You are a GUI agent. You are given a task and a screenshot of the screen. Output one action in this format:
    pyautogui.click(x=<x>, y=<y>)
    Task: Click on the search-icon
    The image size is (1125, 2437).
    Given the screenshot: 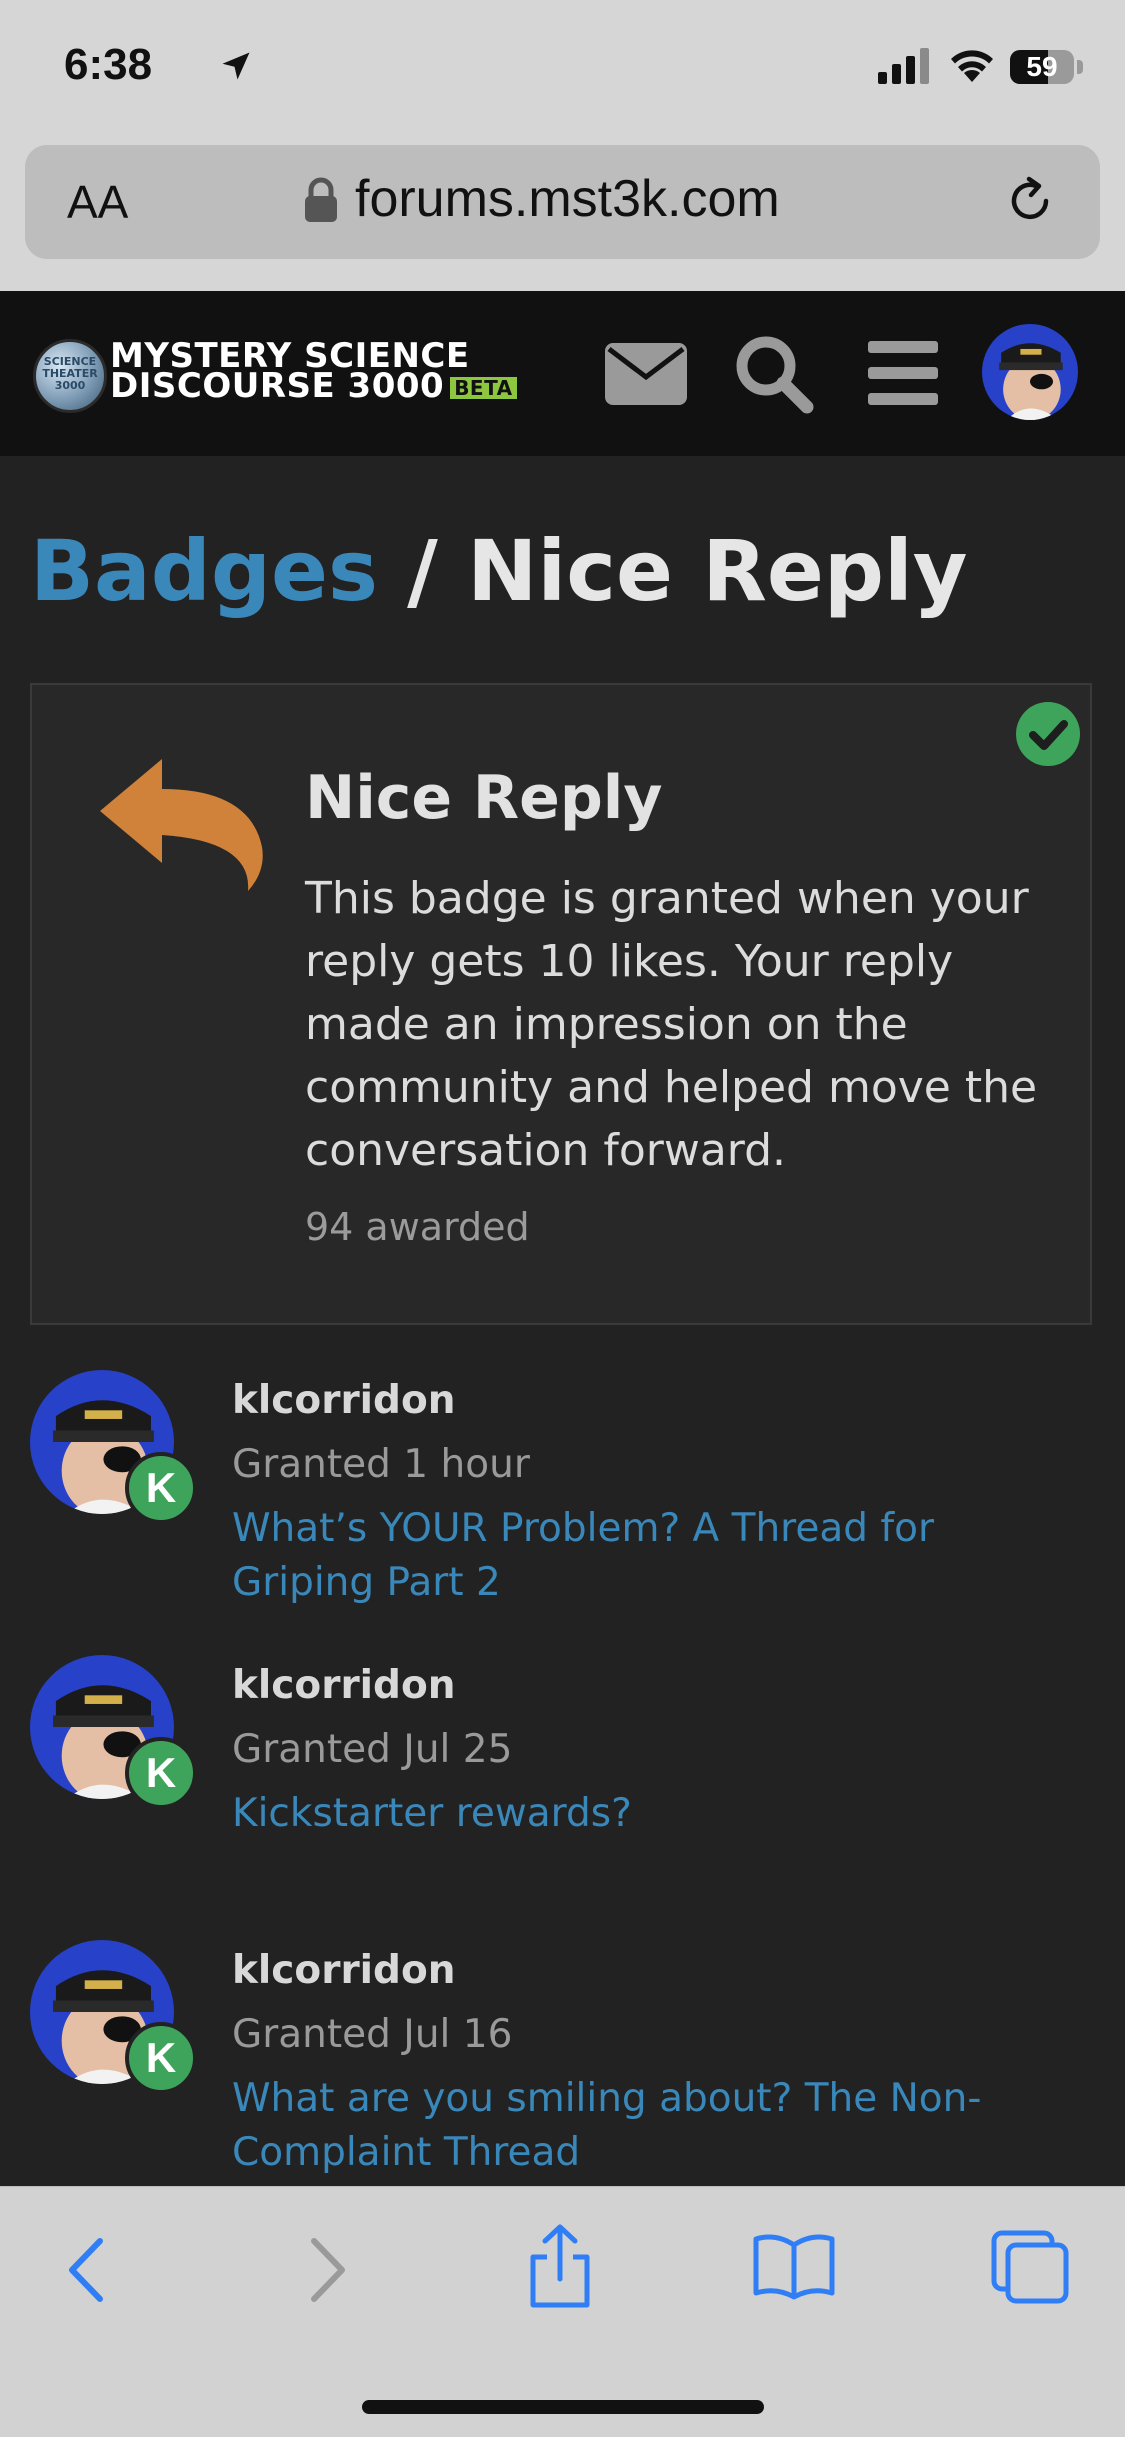 What is the action you would take?
    pyautogui.click(x=774, y=374)
    